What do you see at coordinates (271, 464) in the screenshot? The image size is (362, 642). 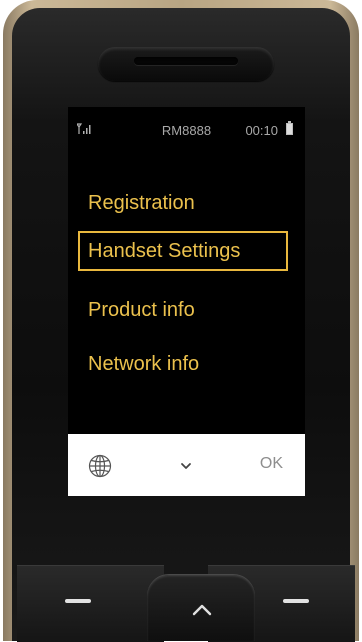 I see `ok-softkey-label: OK` at bounding box center [271, 464].